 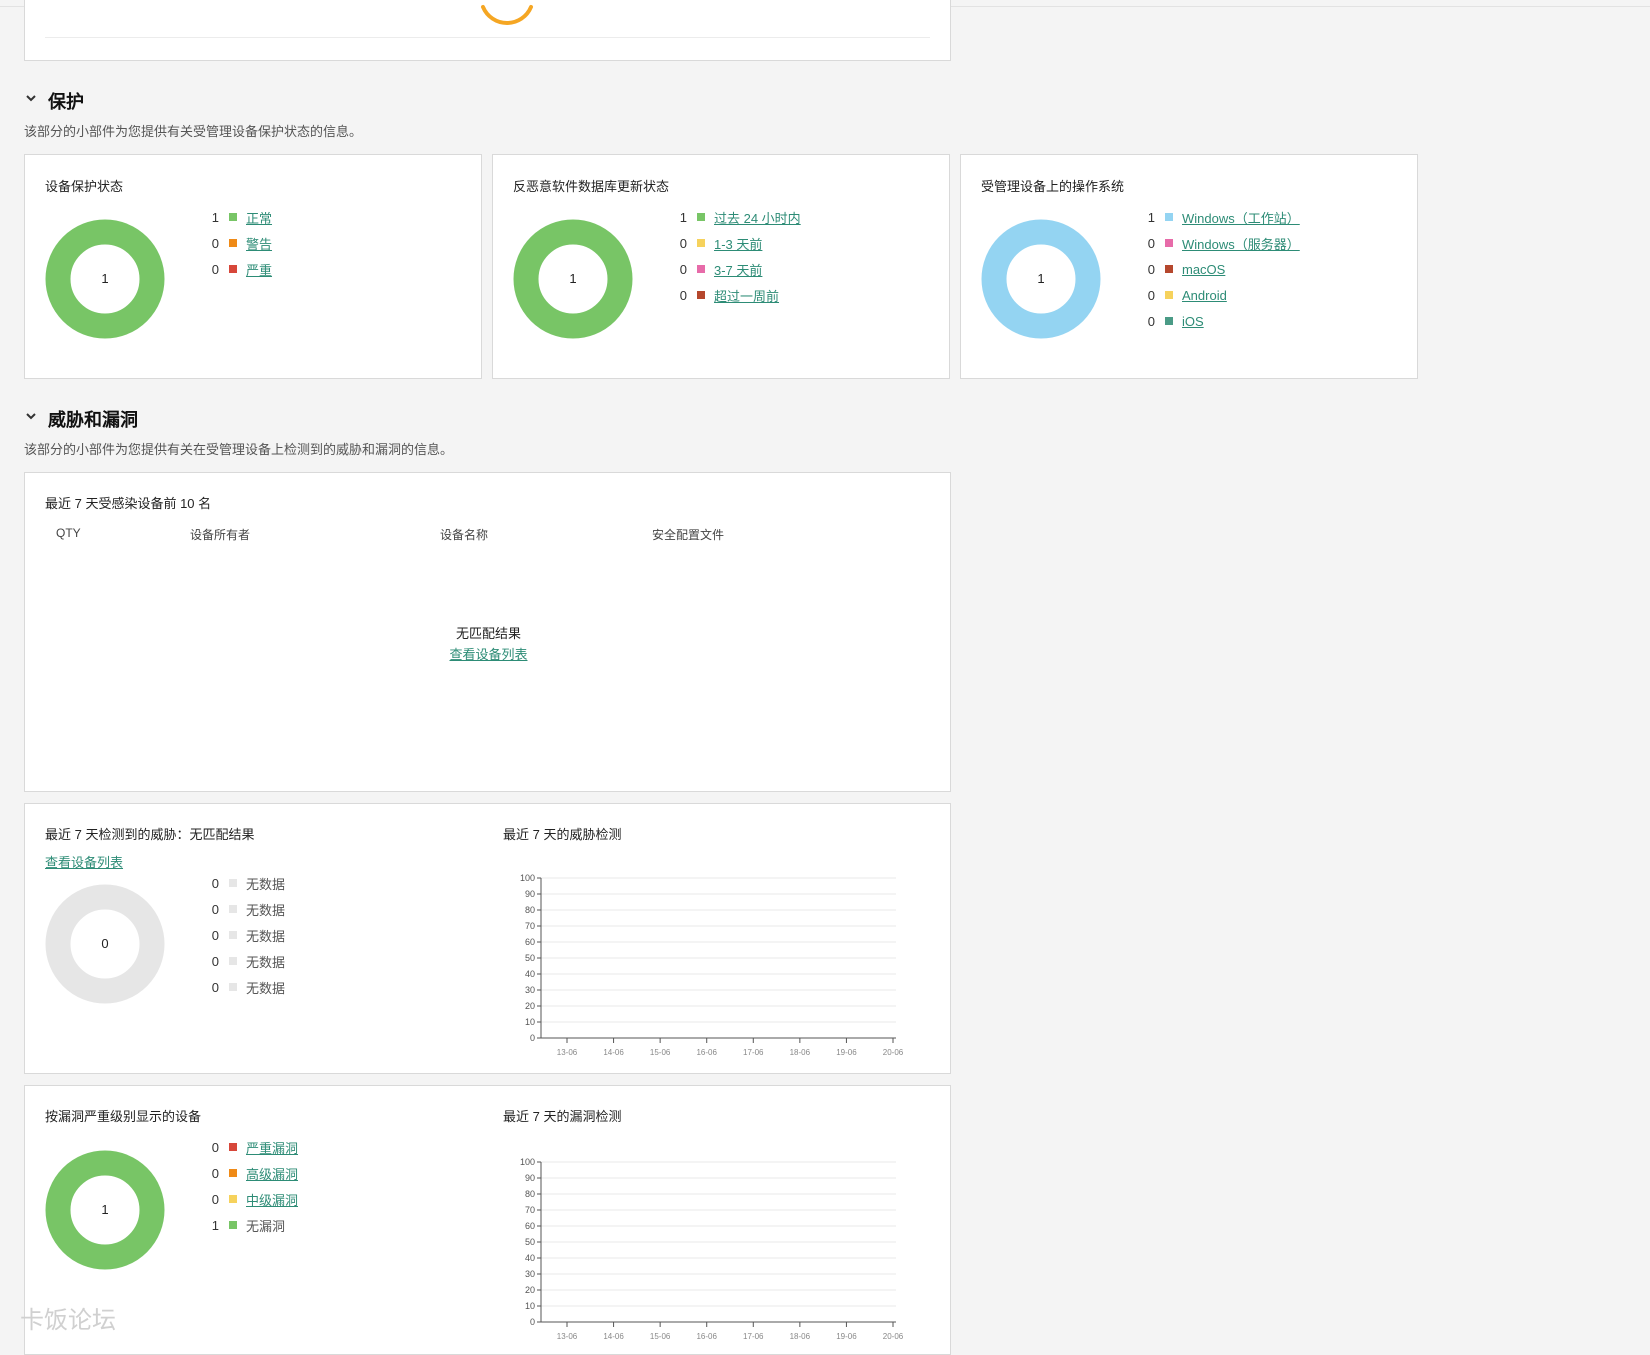 I want to click on legend-item: 0 1-3 天前, so click(x=737, y=243).